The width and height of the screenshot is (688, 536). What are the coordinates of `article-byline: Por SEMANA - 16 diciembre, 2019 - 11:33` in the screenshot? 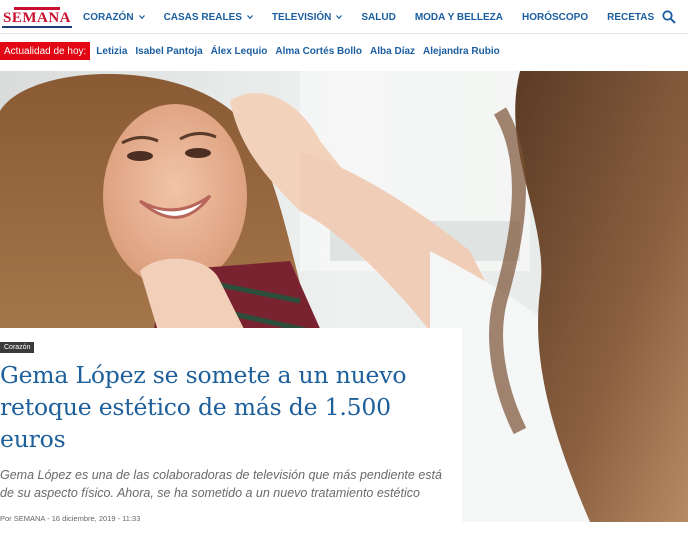 It's located at (70, 518).